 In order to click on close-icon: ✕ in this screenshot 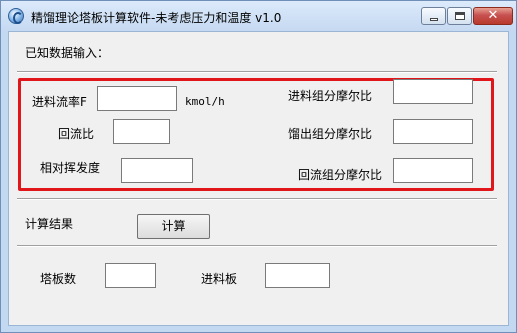, I will do `click(493, 15)`.